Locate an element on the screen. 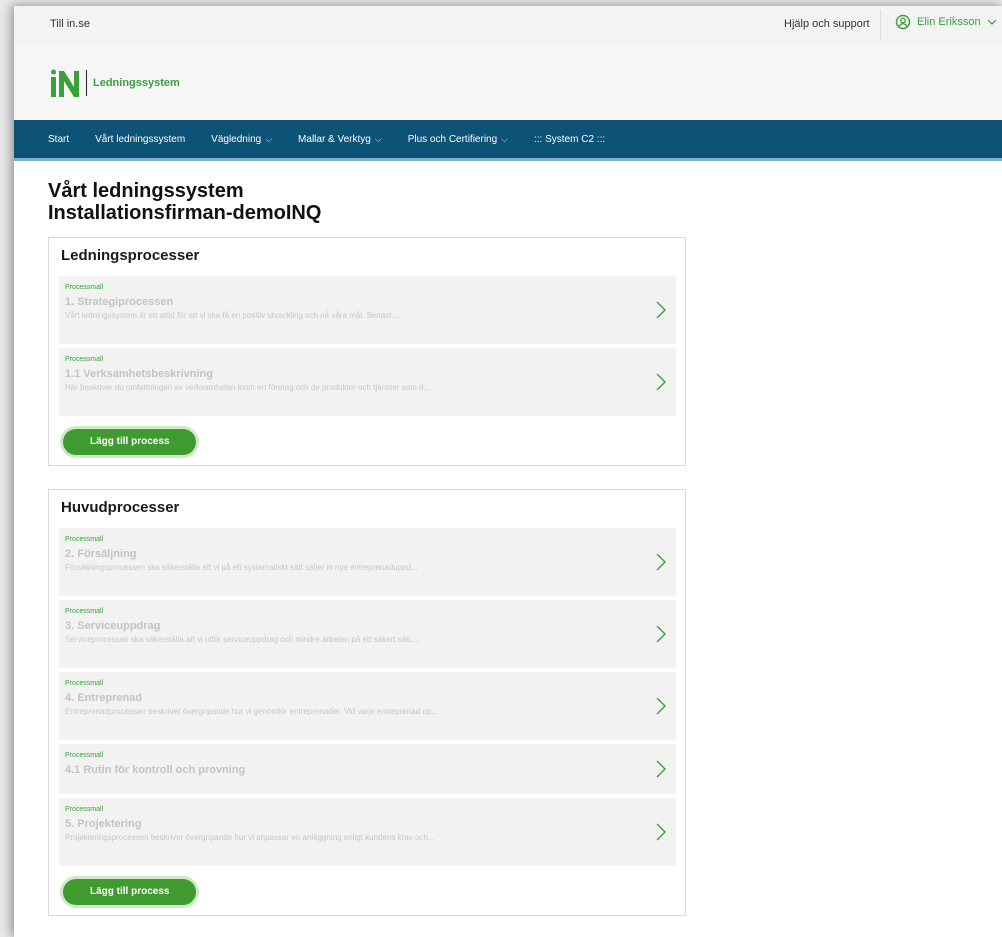 This screenshot has height=937, width=1002. logo-separator is located at coordinates (86, 83).